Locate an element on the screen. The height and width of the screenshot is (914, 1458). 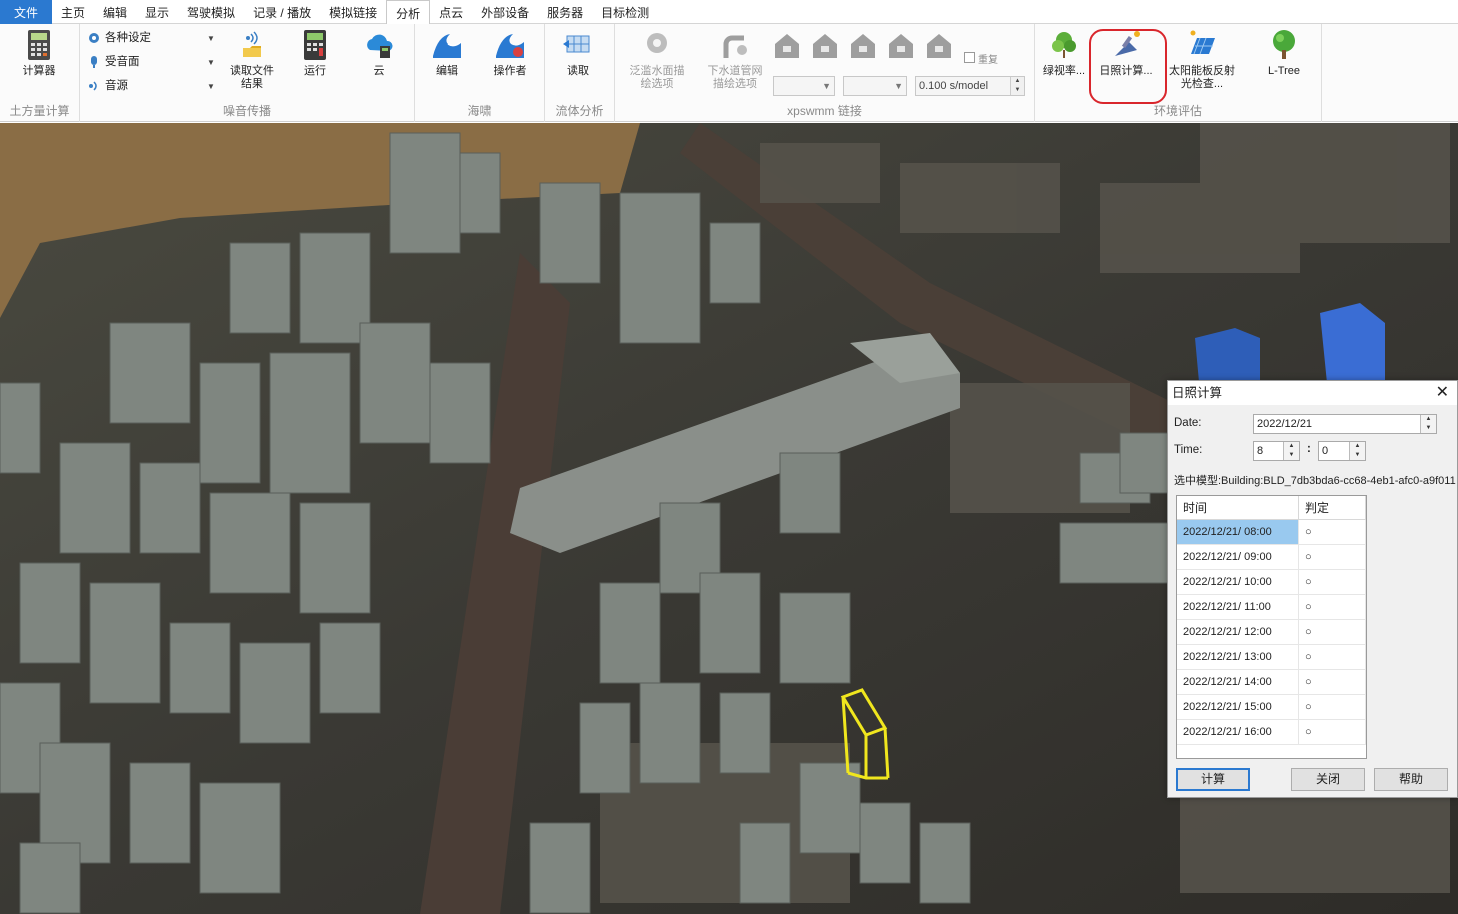
tsunami-operator-button: 操作者 is located at coordinates (510, 58).